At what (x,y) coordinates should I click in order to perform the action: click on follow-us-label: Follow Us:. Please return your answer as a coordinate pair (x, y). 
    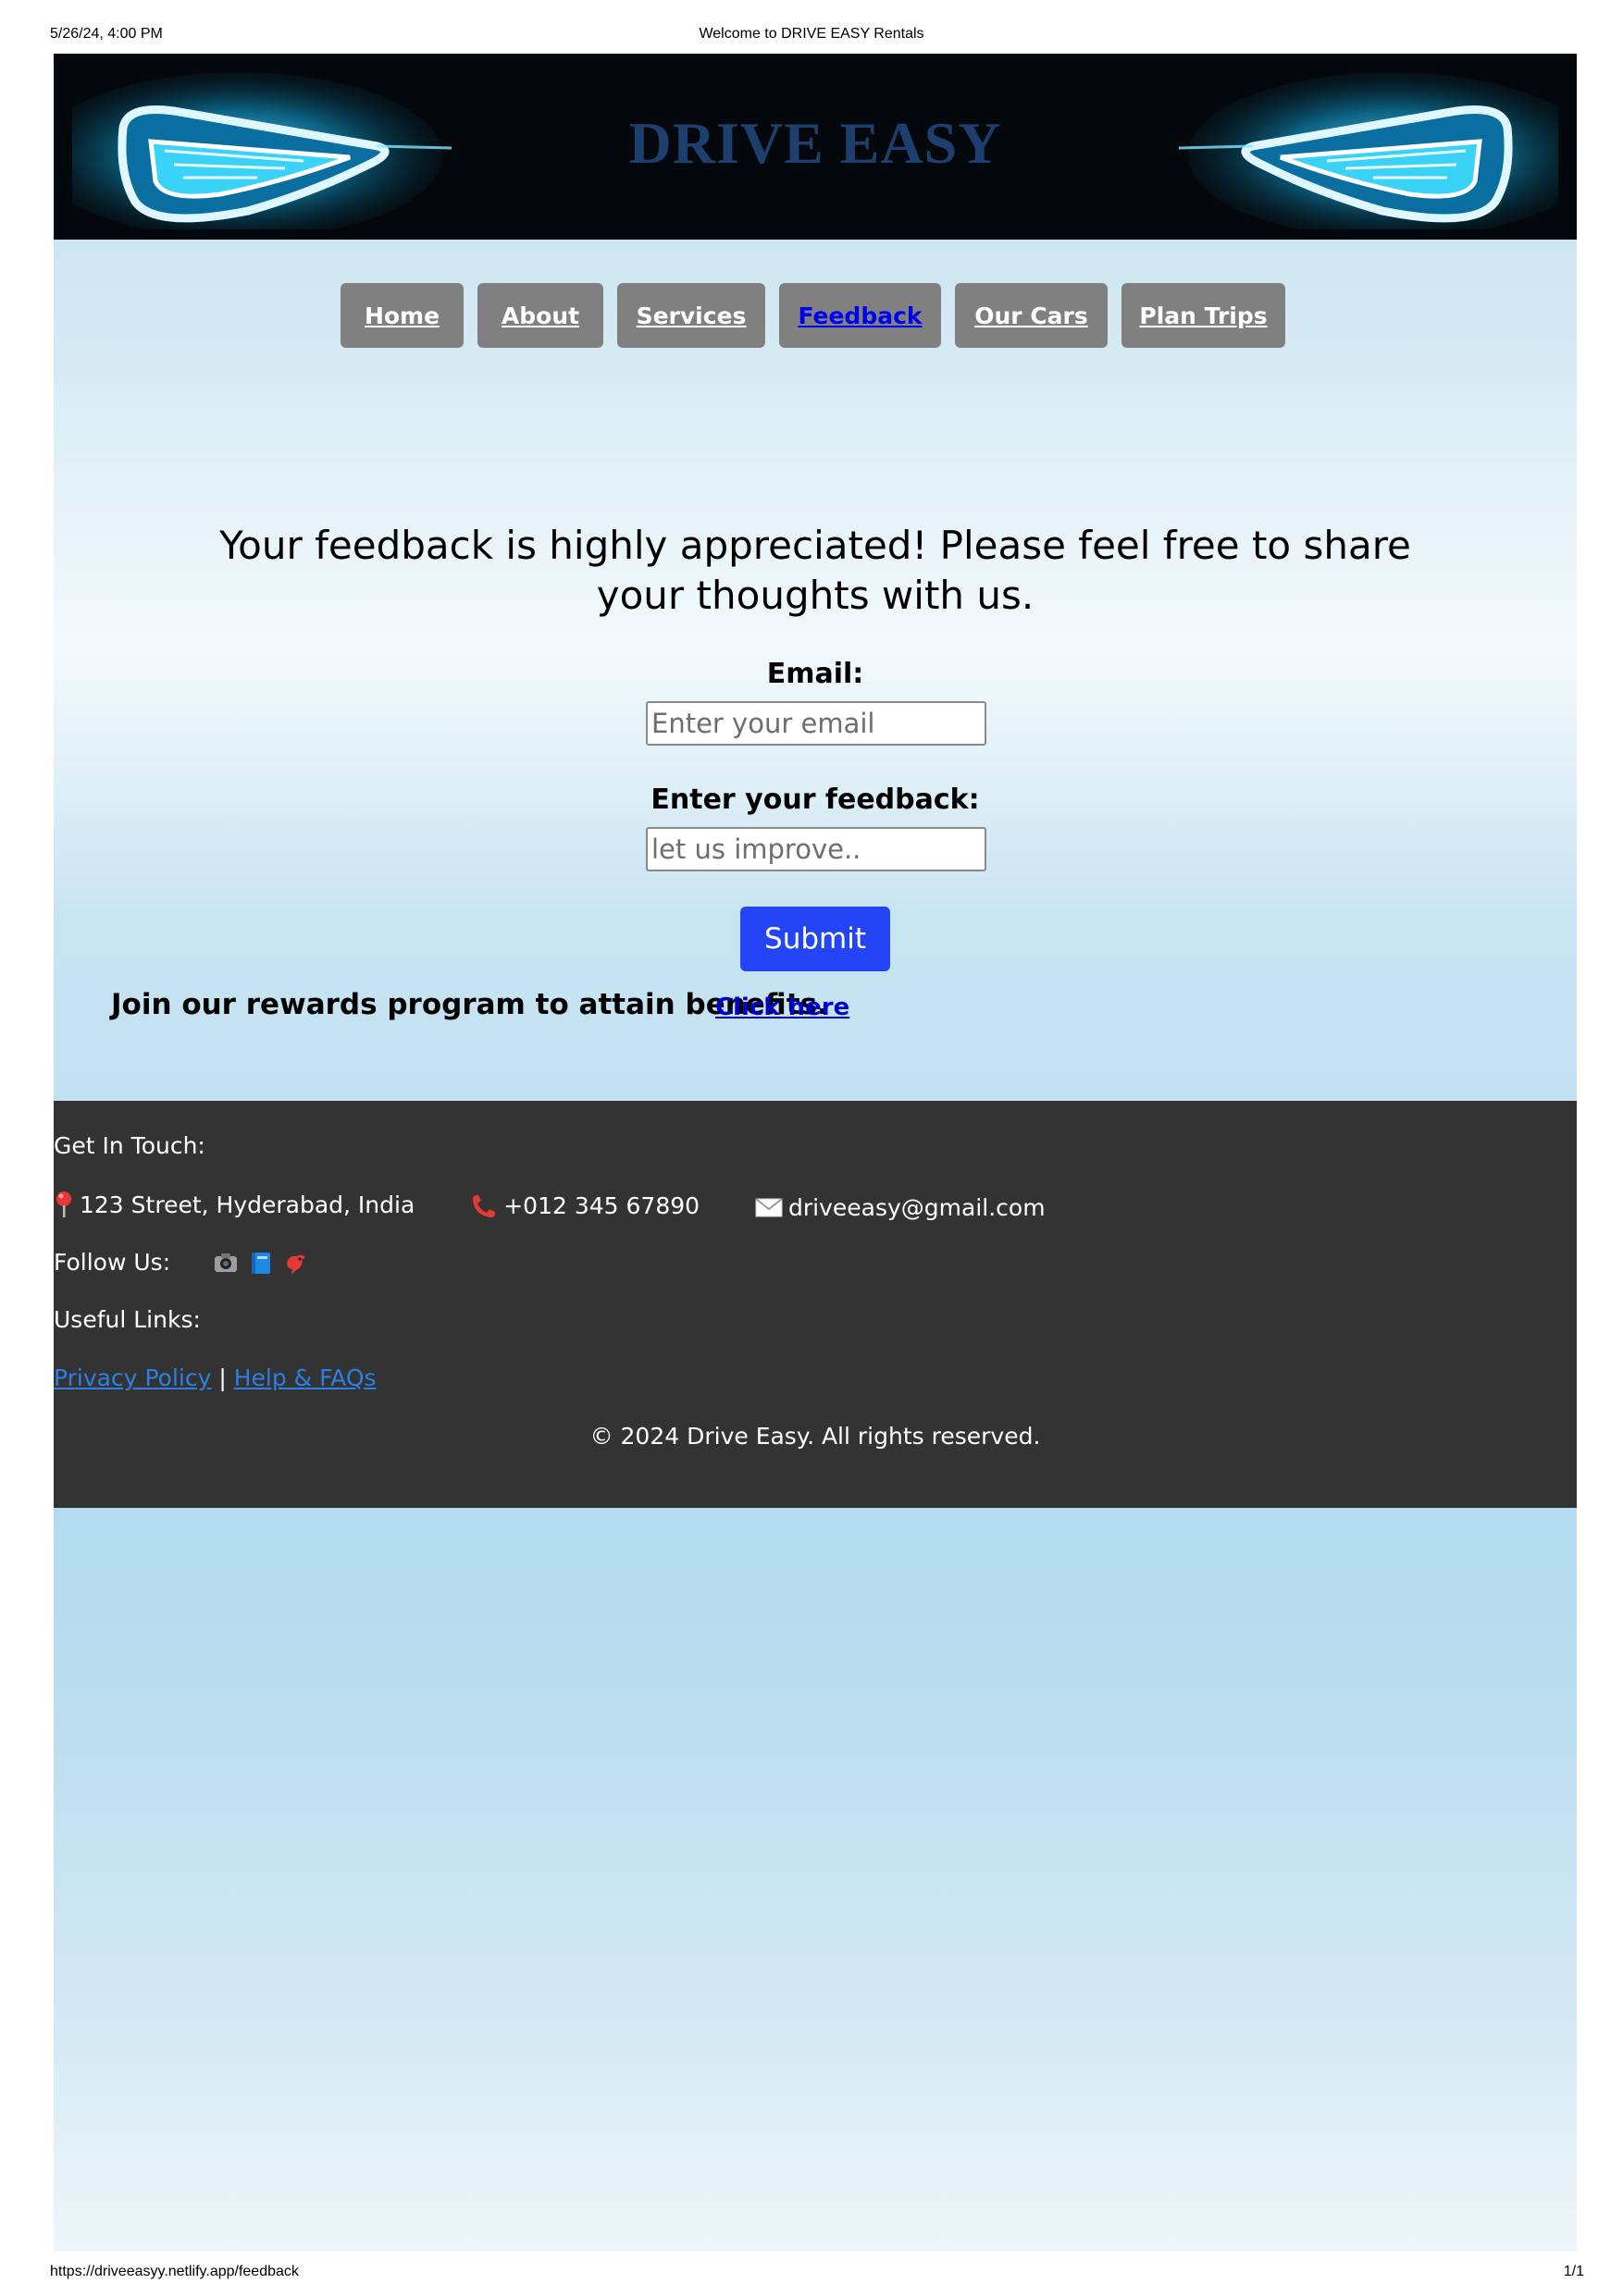
    Looking at the image, I should click on (112, 1262).